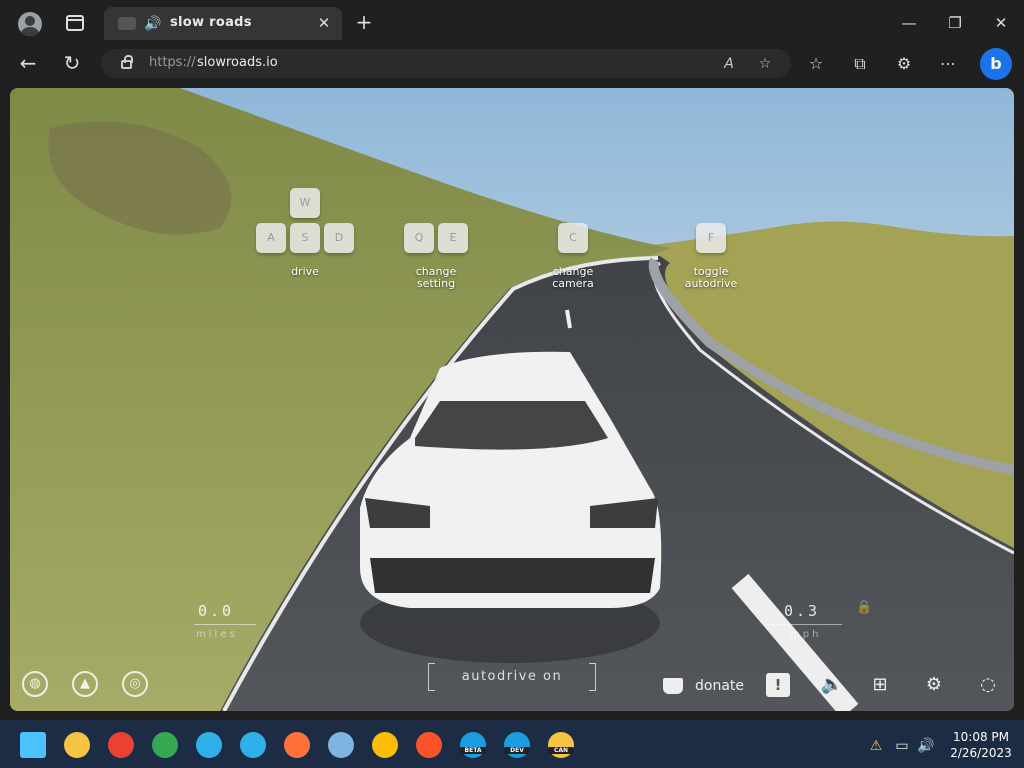 This screenshot has width=1024, height=768. Describe the element at coordinates (271, 238) in the screenshot. I see `key-a: A` at that location.